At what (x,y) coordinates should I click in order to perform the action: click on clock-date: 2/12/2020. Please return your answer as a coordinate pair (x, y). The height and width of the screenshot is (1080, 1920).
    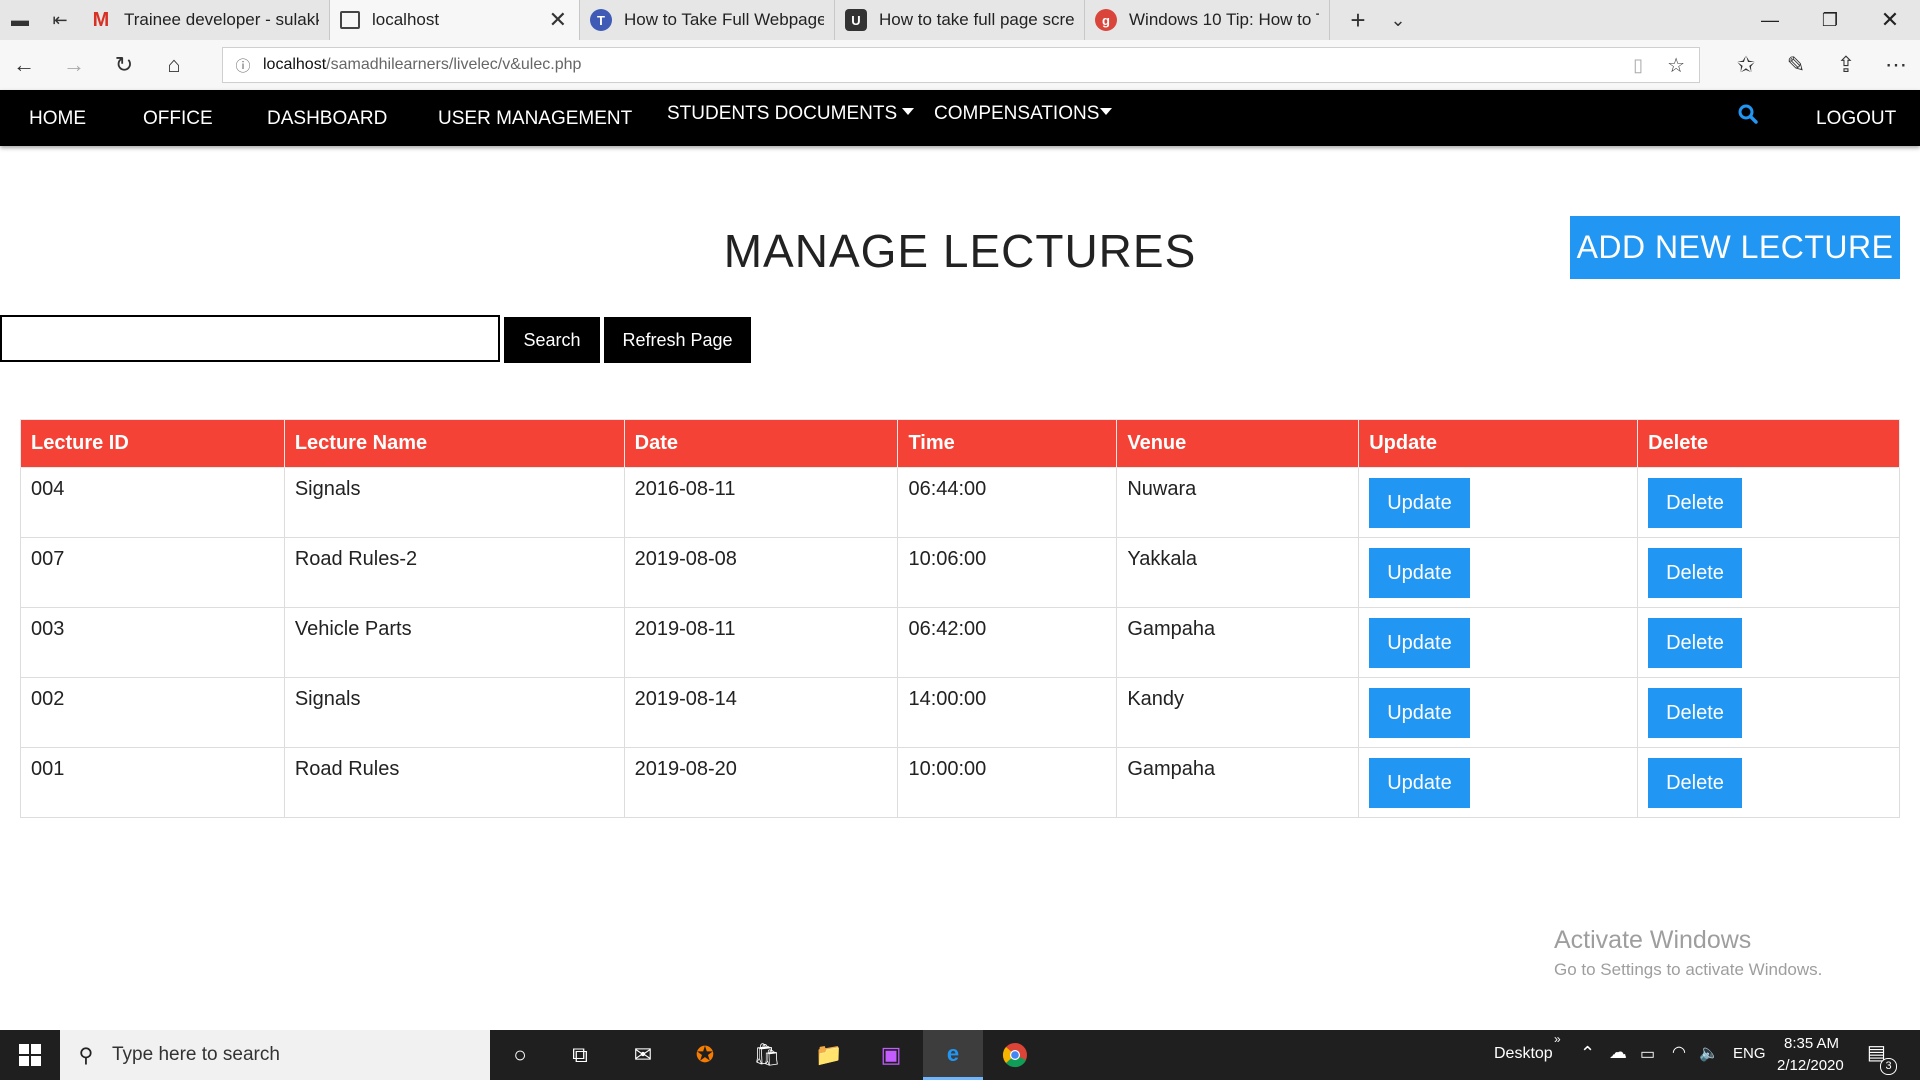
    Looking at the image, I should click on (1810, 1065).